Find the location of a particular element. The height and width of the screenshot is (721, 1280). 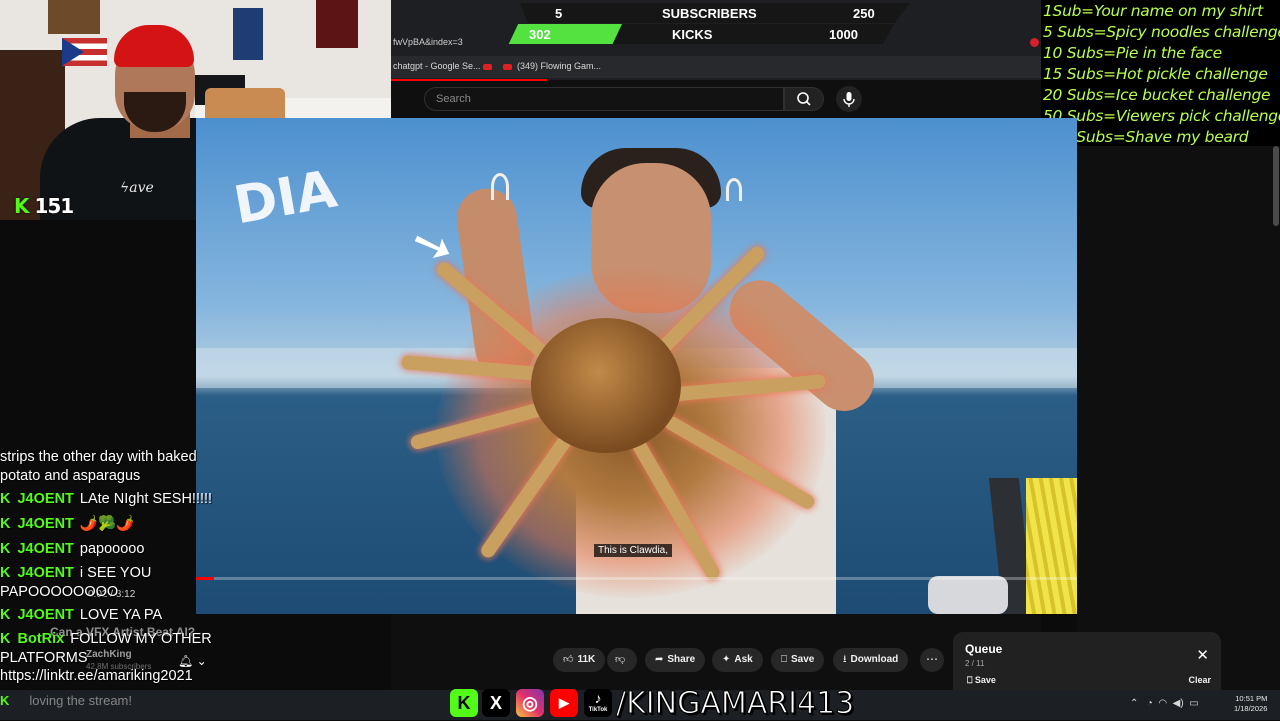

chat-message: PAPOOOOOOOO is located at coordinates (59, 592).